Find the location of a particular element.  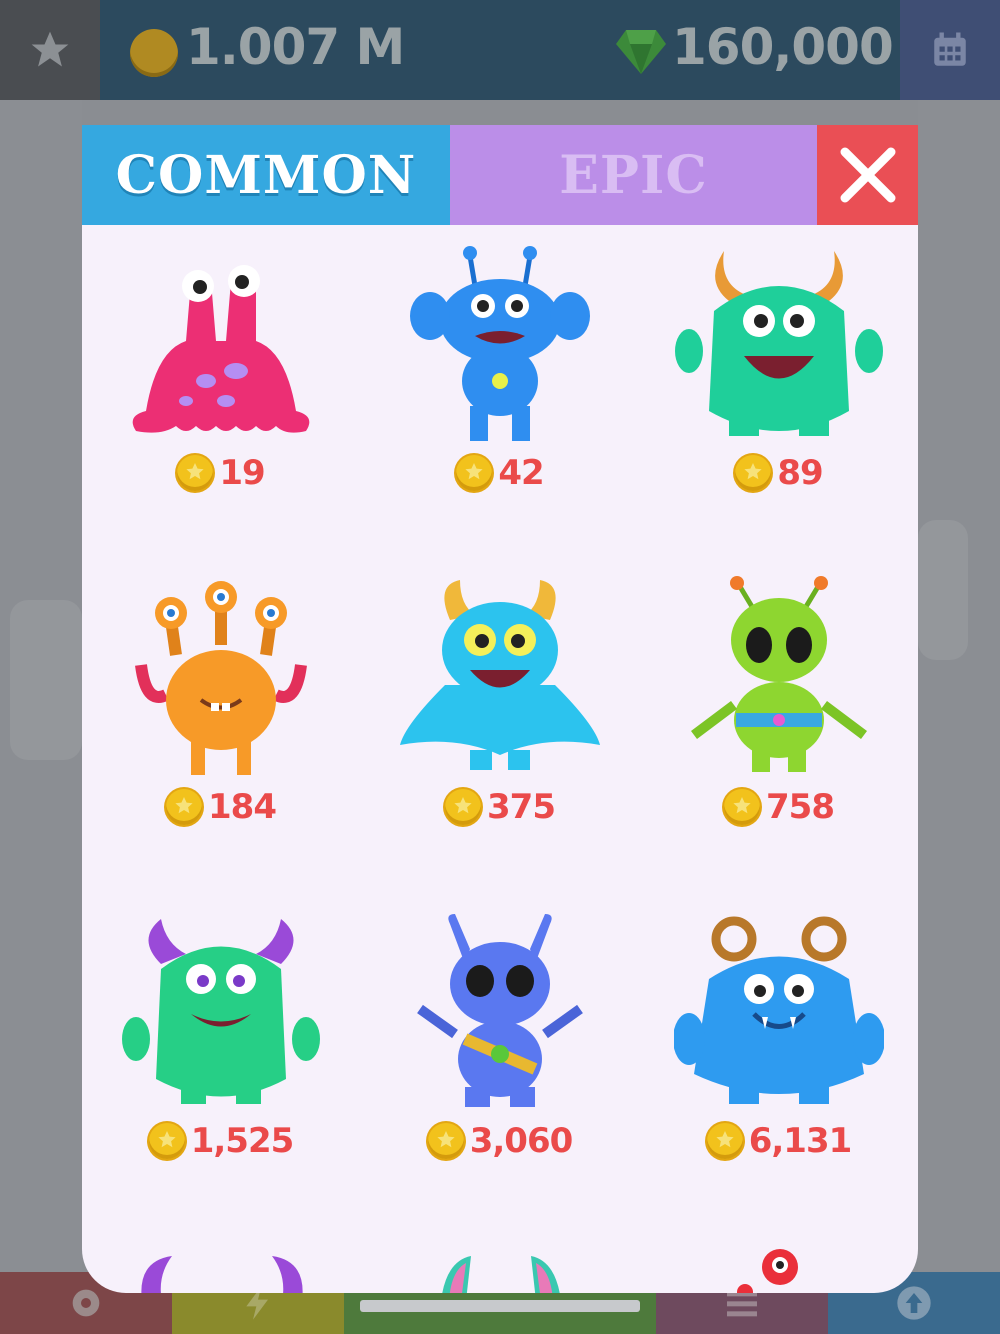

orange-three-eyed-monster is located at coordinates (221, 678).